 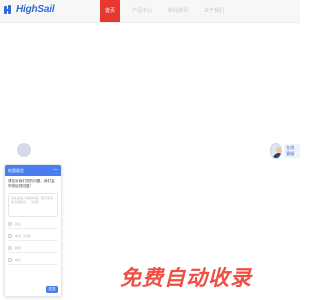 I want to click on main-nav: 首页 产品中心 新闻资讯 关于我们, so click(x=168, y=11).